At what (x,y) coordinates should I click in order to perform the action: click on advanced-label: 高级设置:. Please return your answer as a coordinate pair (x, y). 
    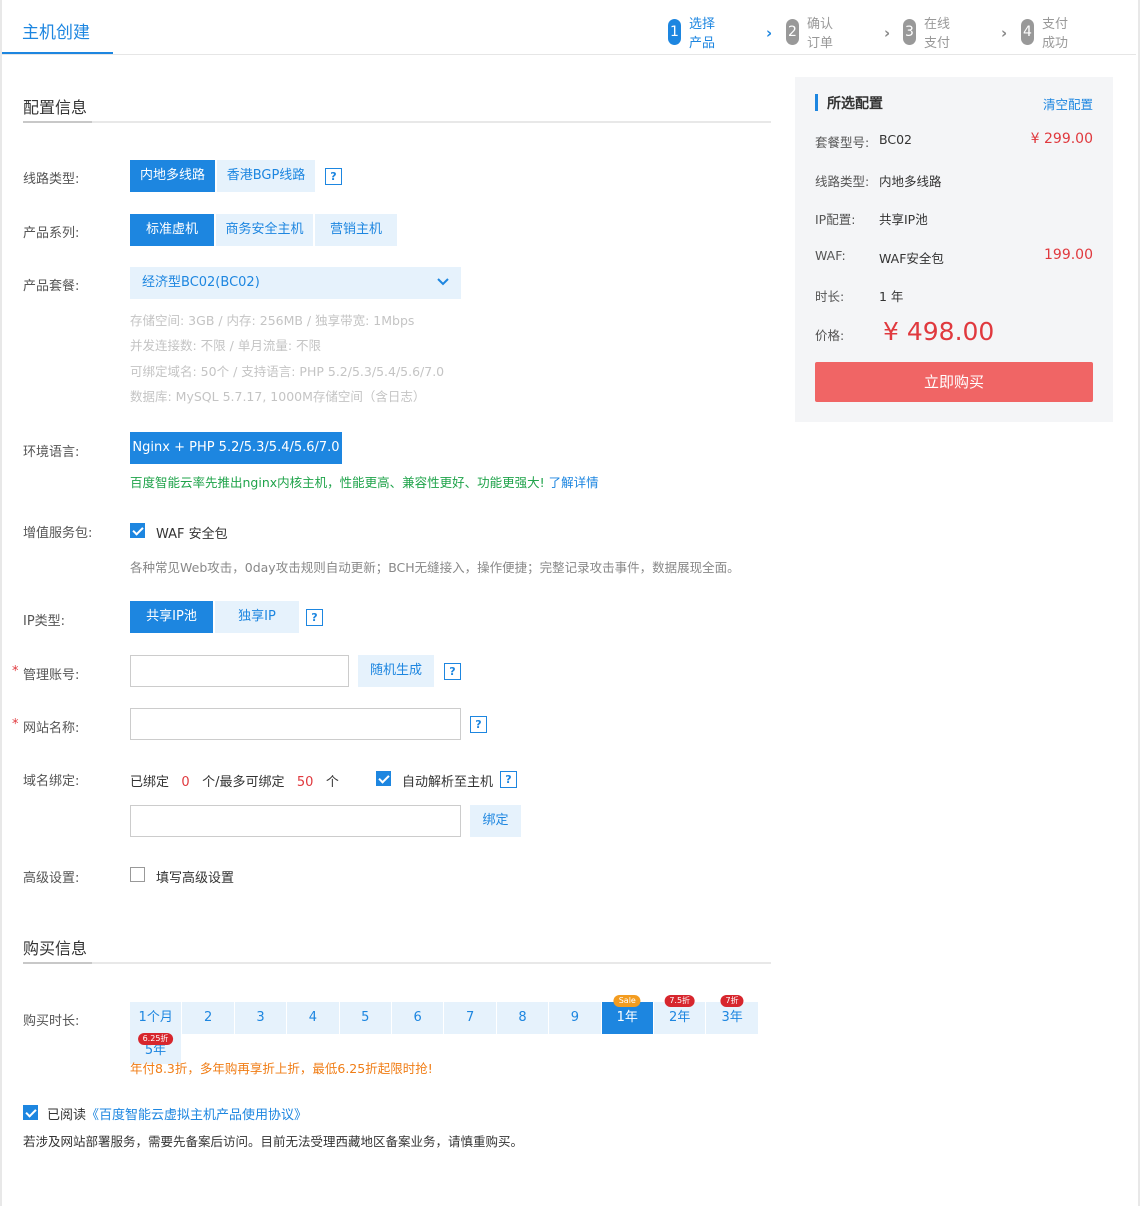
    Looking at the image, I should click on (51, 878).